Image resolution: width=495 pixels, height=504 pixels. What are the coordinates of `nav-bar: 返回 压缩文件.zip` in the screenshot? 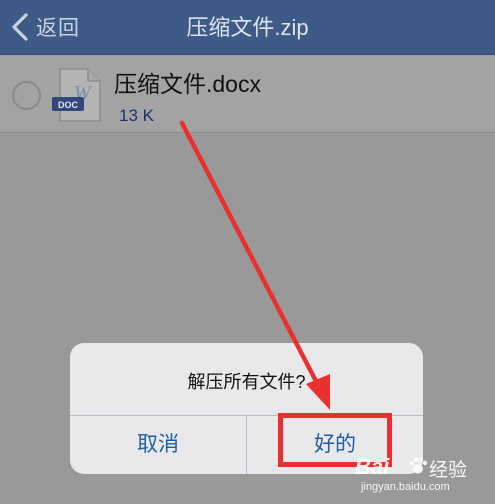 It's located at (247, 27).